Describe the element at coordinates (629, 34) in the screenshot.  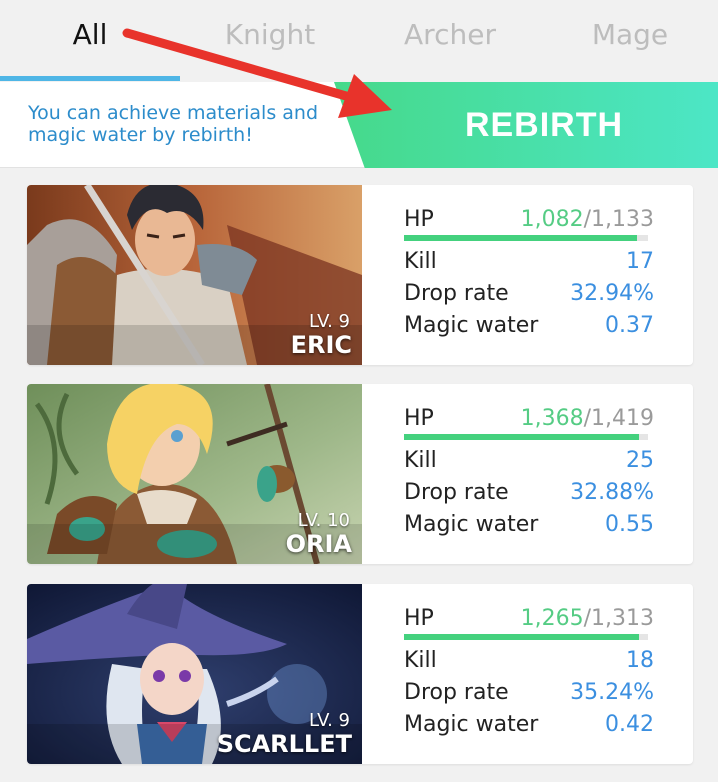
I see `tab-mage: Mage` at that location.